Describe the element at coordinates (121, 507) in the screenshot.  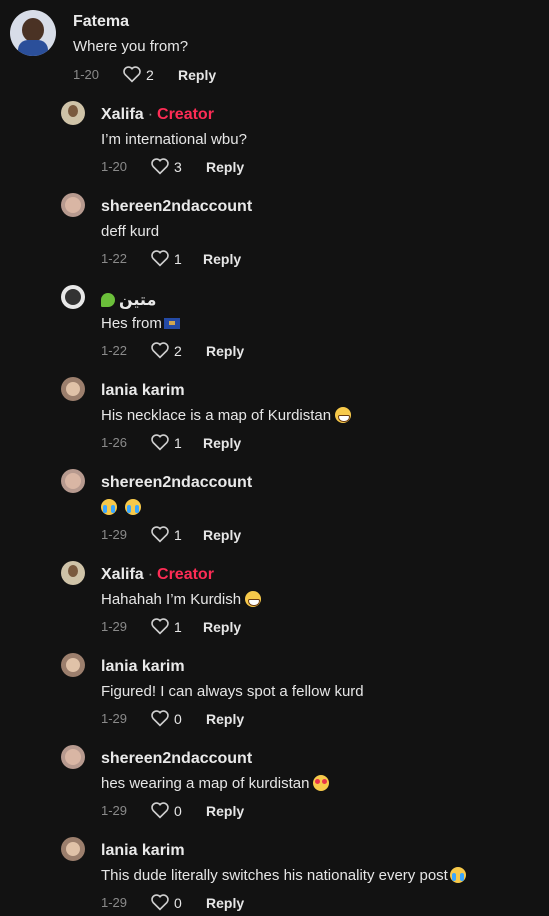
I see `comment-text` at that location.